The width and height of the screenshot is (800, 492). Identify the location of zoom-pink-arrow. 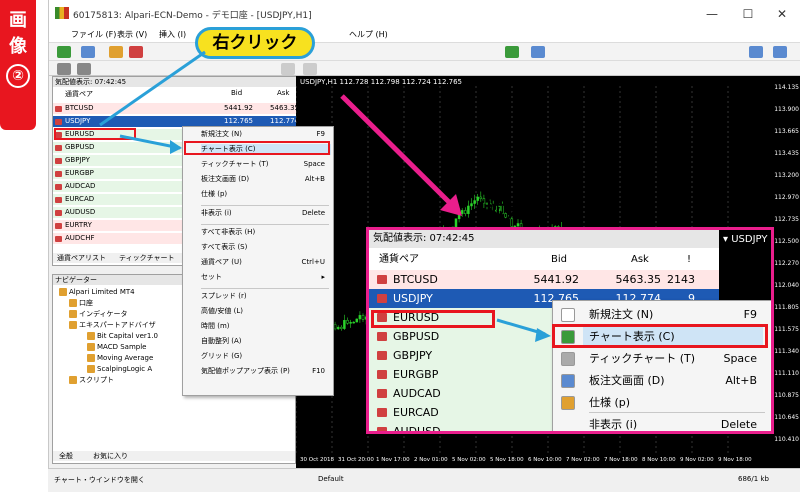
(398, 152).